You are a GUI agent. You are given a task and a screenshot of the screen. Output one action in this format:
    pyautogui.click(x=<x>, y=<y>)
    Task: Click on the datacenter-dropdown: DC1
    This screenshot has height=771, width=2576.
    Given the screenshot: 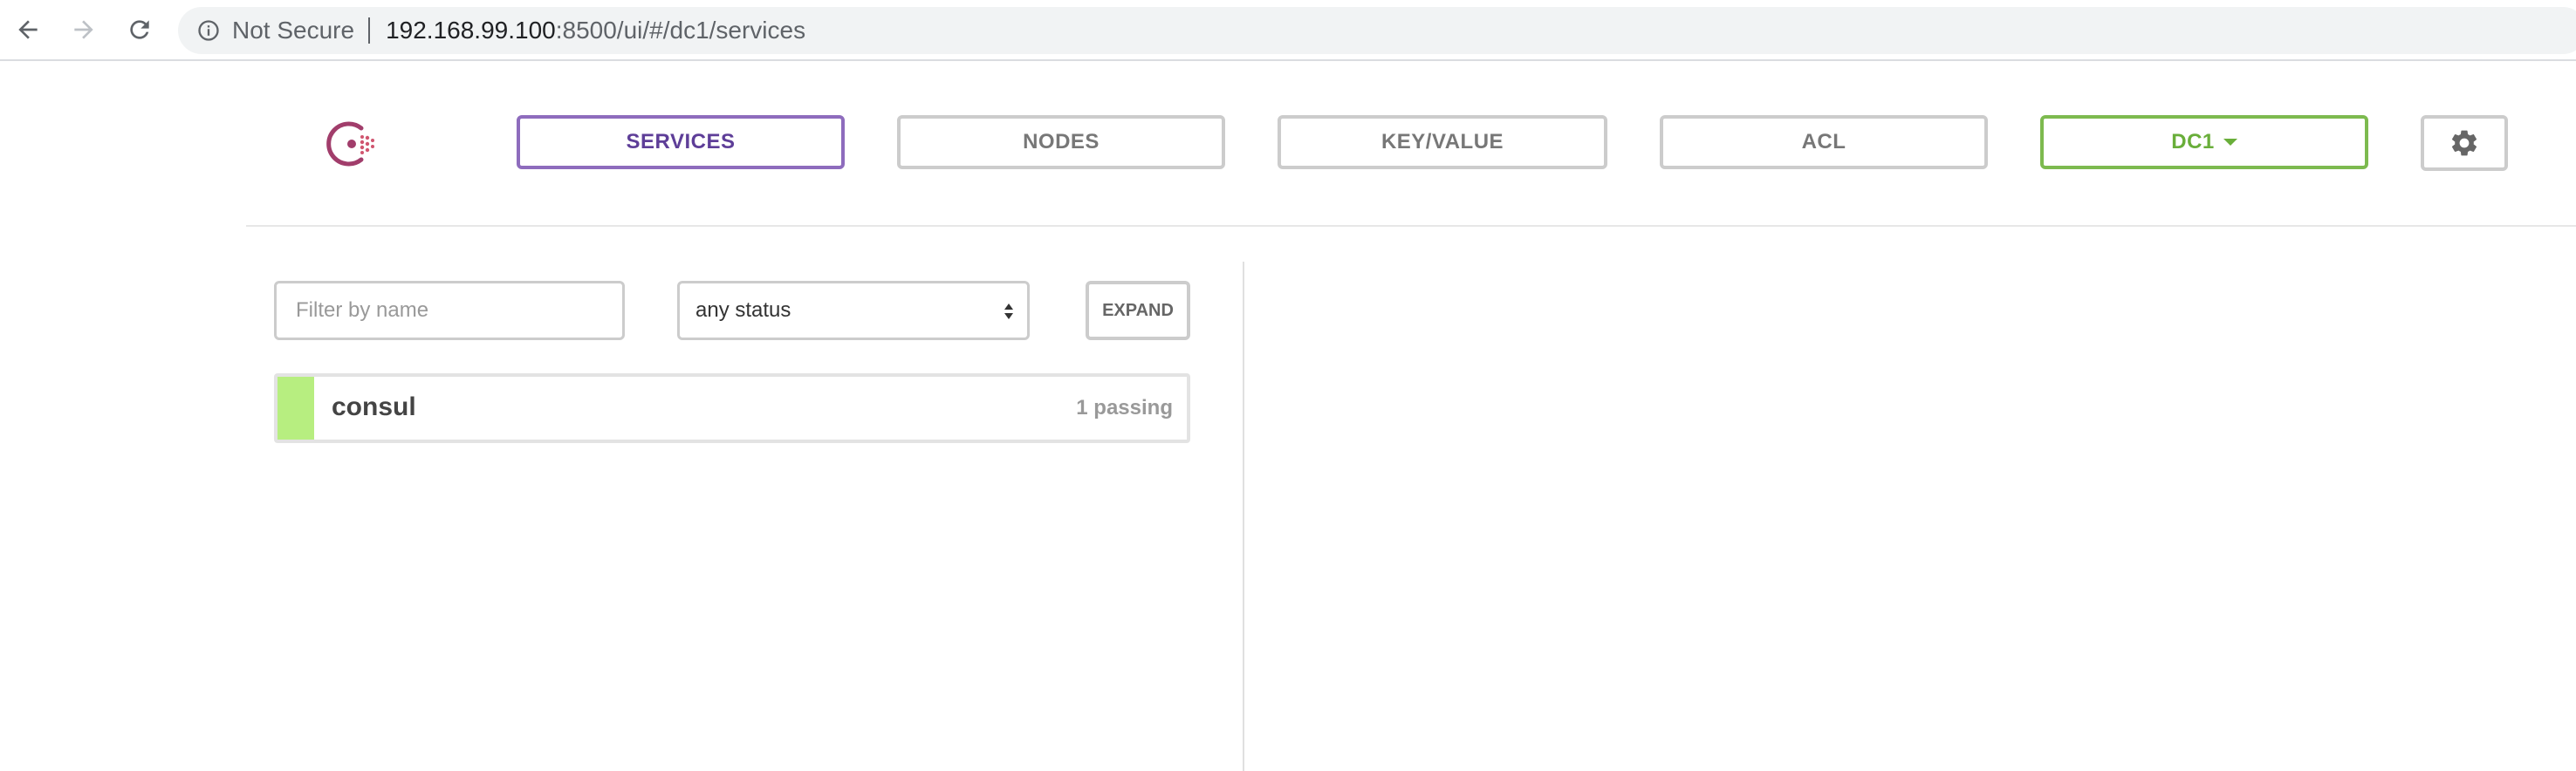 What is the action you would take?
    pyautogui.click(x=2204, y=142)
    